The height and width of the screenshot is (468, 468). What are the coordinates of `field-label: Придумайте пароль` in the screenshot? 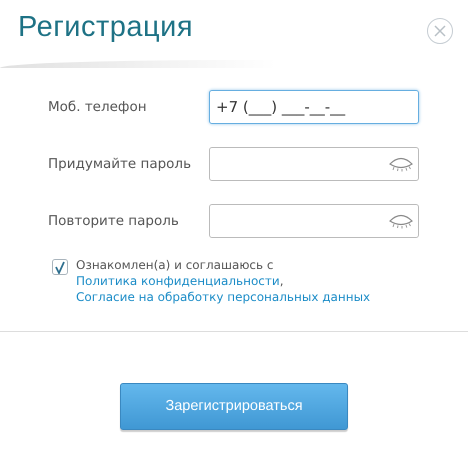 It's located at (119, 164).